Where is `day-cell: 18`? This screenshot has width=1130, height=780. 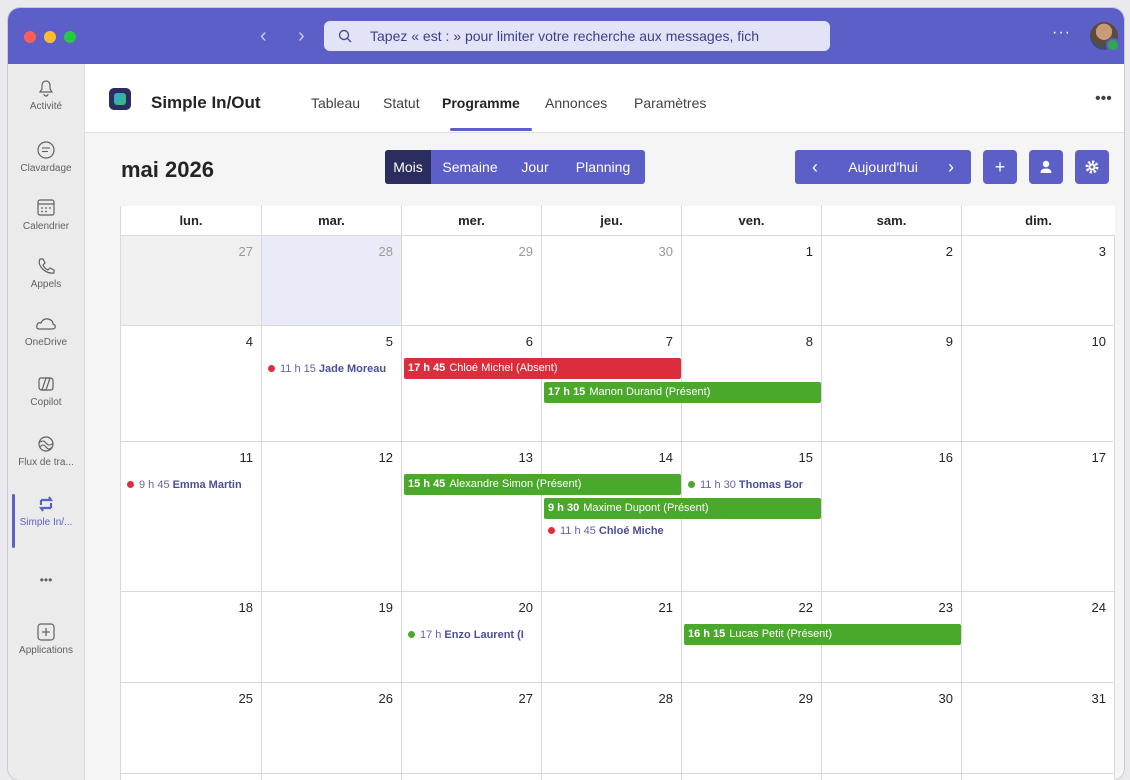
day-cell: 18 is located at coordinates (191, 637).